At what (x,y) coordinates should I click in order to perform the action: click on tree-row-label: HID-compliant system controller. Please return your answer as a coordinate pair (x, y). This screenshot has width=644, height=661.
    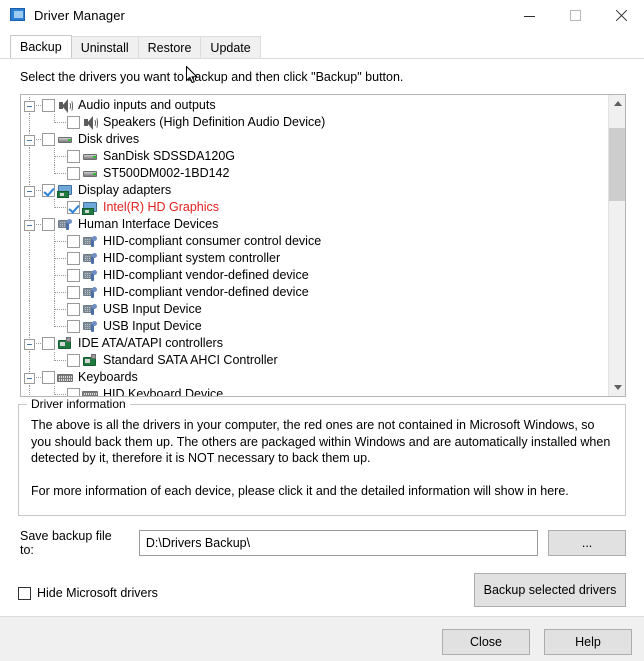
    Looking at the image, I should click on (192, 258).